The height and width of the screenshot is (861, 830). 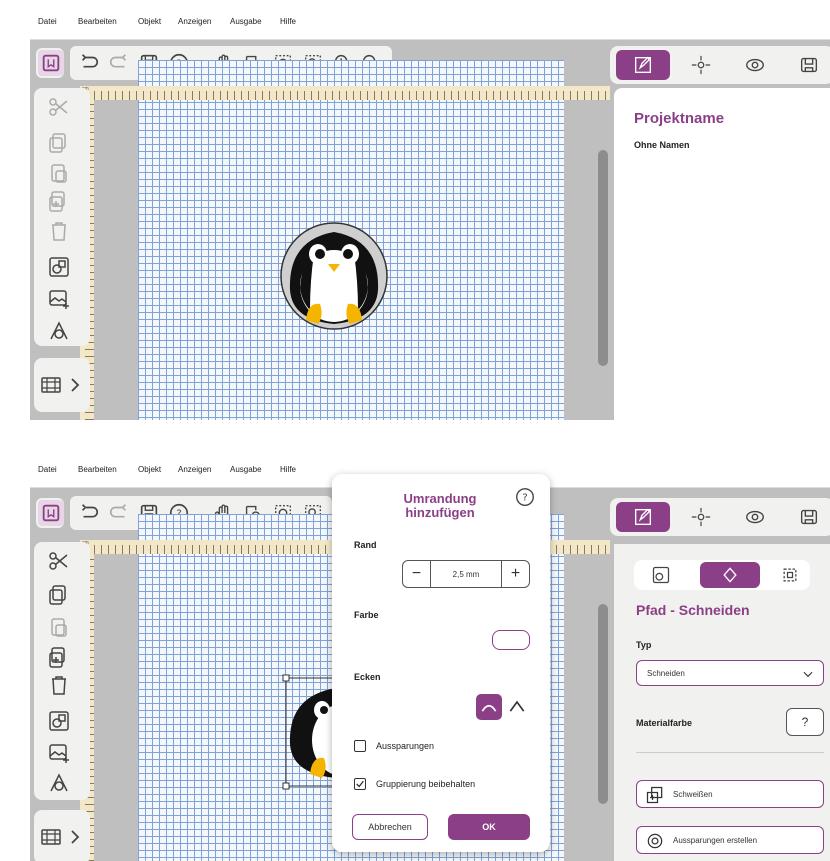 I want to click on weld-icon, so click(x=654, y=795).